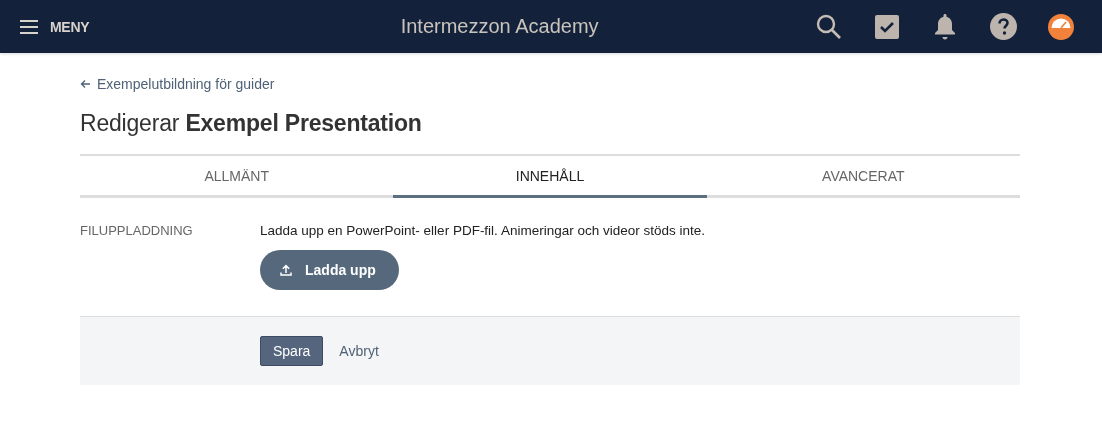 The height and width of the screenshot is (430, 1102). I want to click on bell-icon, so click(945, 26).